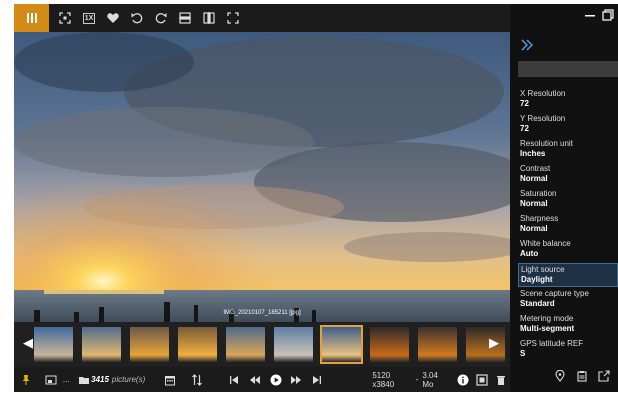  I want to click on collapse-panel-button, so click(527, 45).